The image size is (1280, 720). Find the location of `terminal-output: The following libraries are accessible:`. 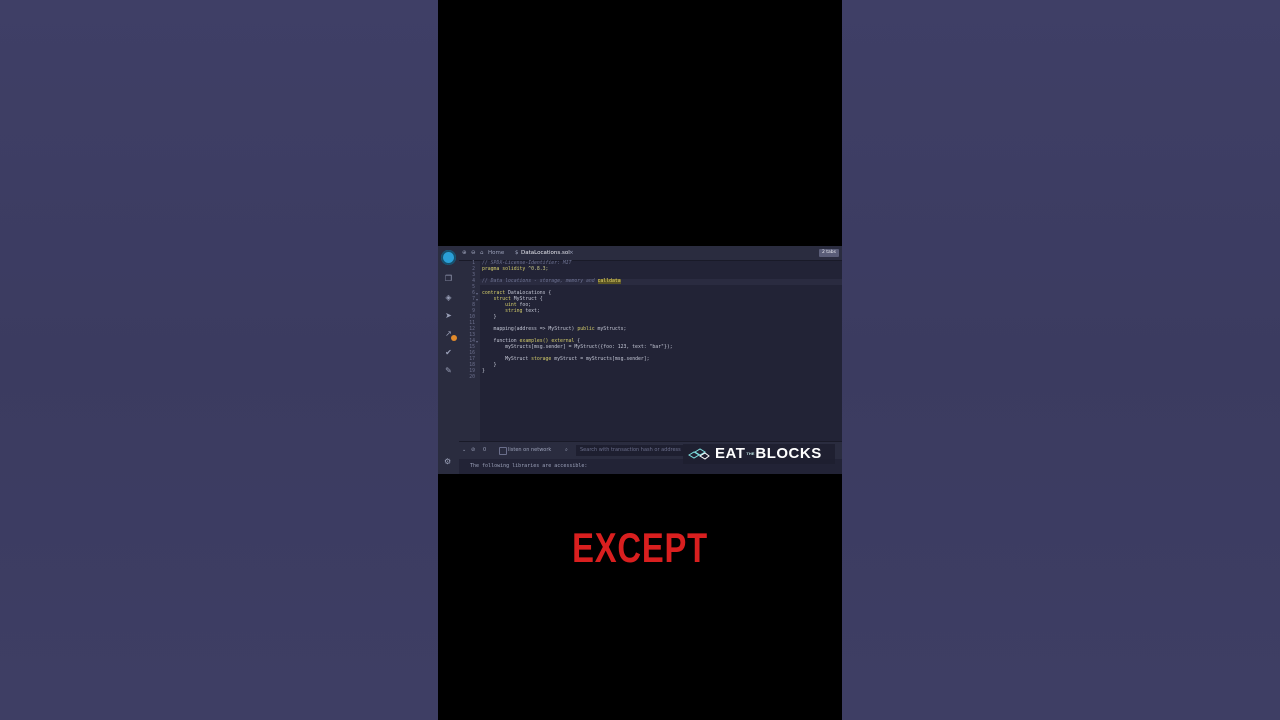

terminal-output: The following libraries are accessible: is located at coordinates (529, 466).